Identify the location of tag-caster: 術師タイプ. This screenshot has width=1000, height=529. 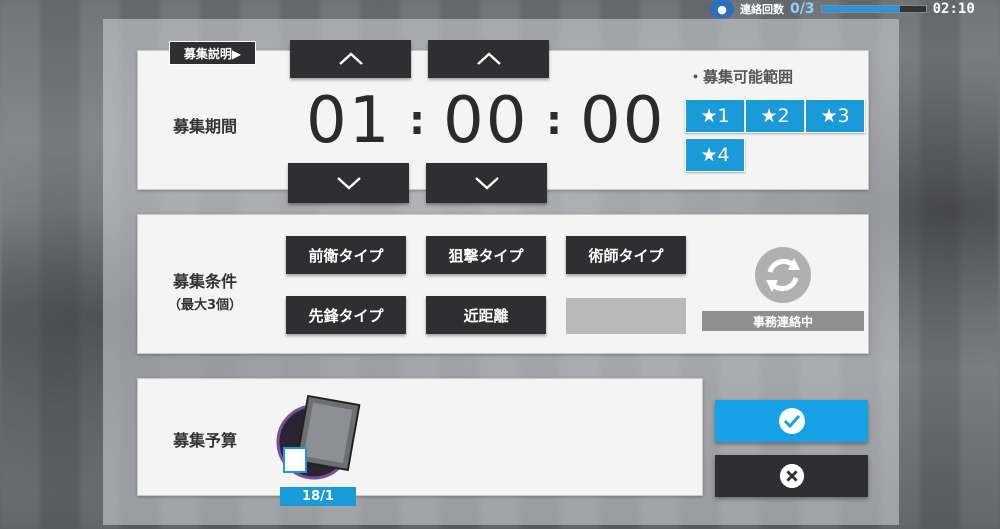
(626, 255).